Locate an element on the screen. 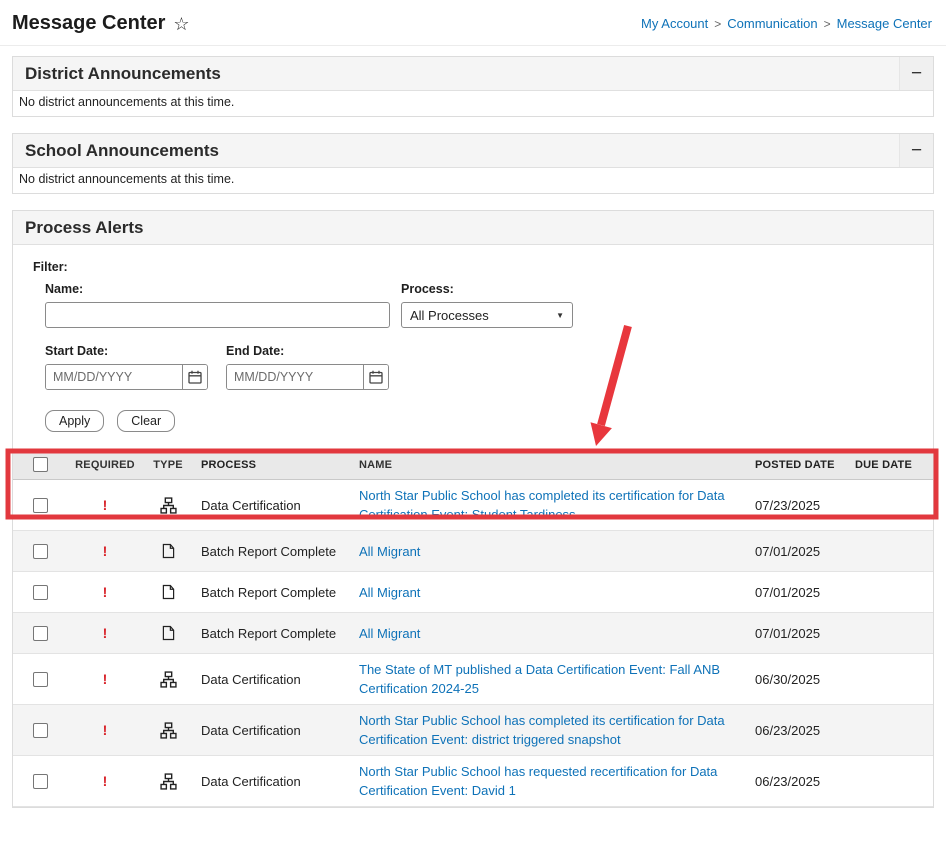 This screenshot has height=843, width=946. chevron-down-icon: ▼ is located at coordinates (560, 315).